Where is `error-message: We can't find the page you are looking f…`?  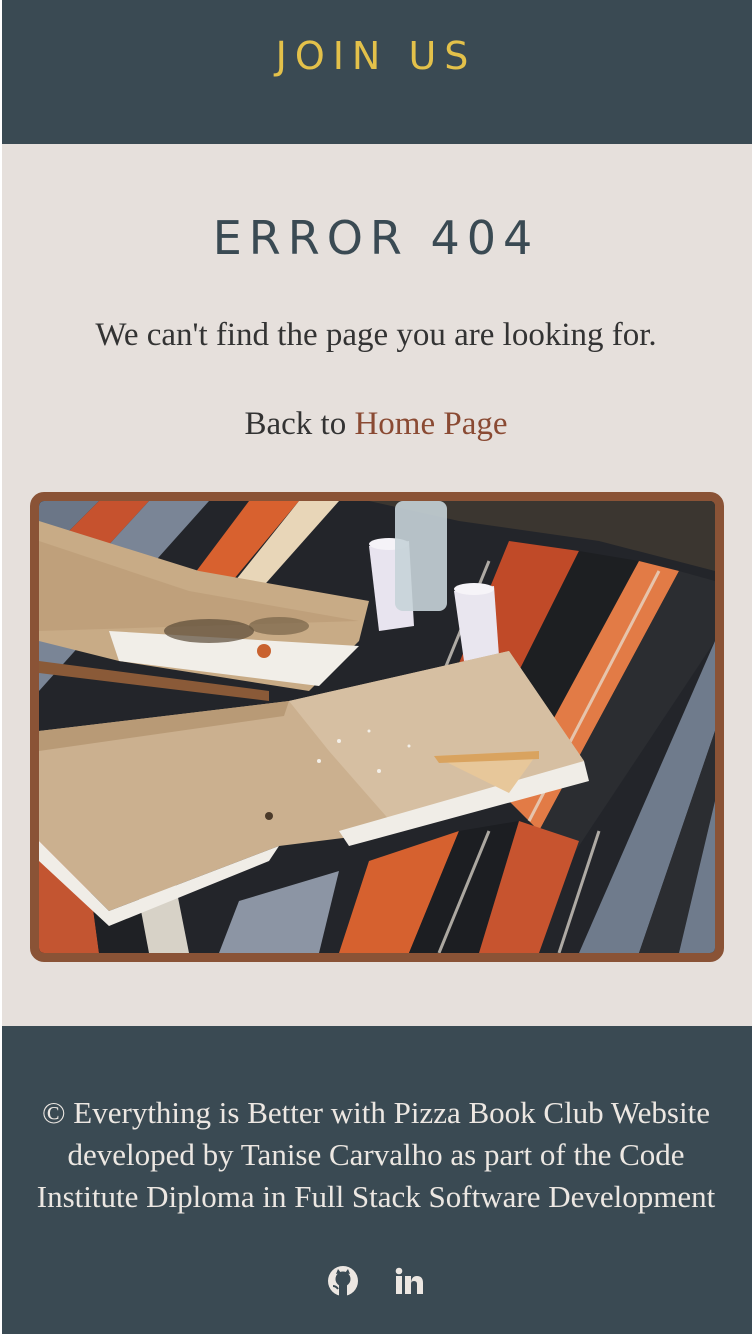 error-message: We can't find the page you are looking f… is located at coordinates (376, 335).